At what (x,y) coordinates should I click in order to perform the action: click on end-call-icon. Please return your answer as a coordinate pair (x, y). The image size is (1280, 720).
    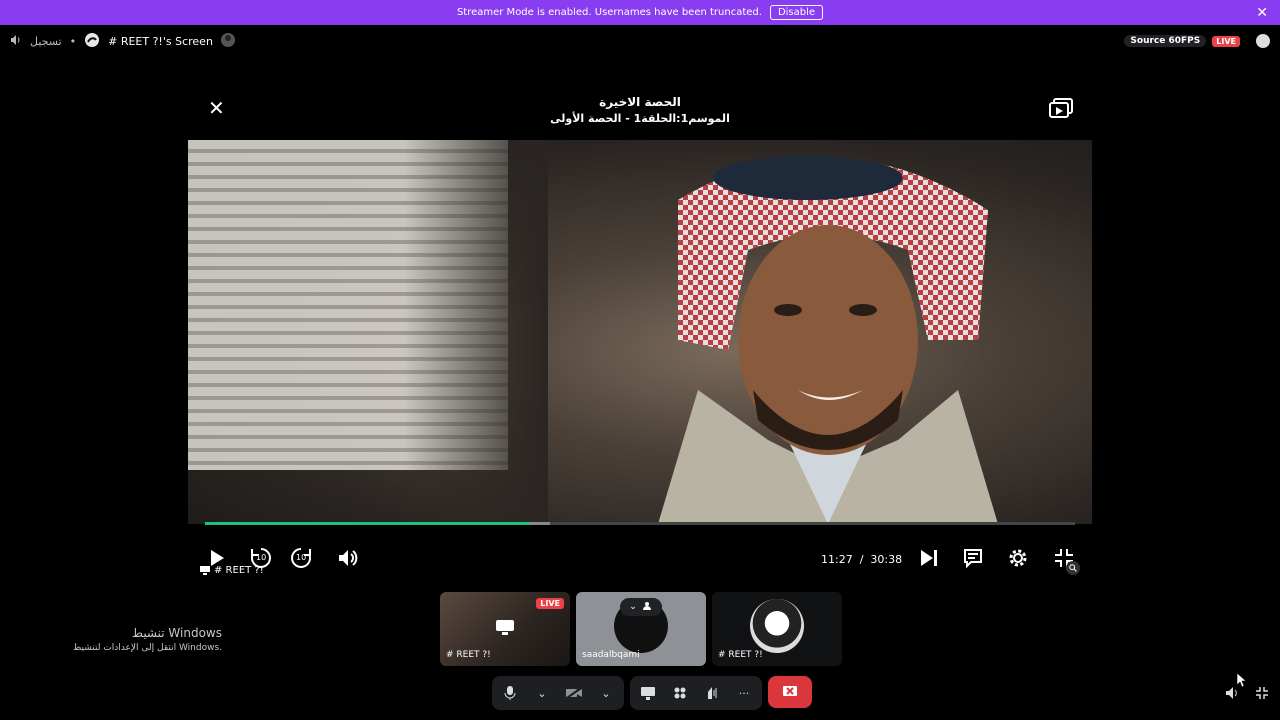
    Looking at the image, I should click on (790, 691).